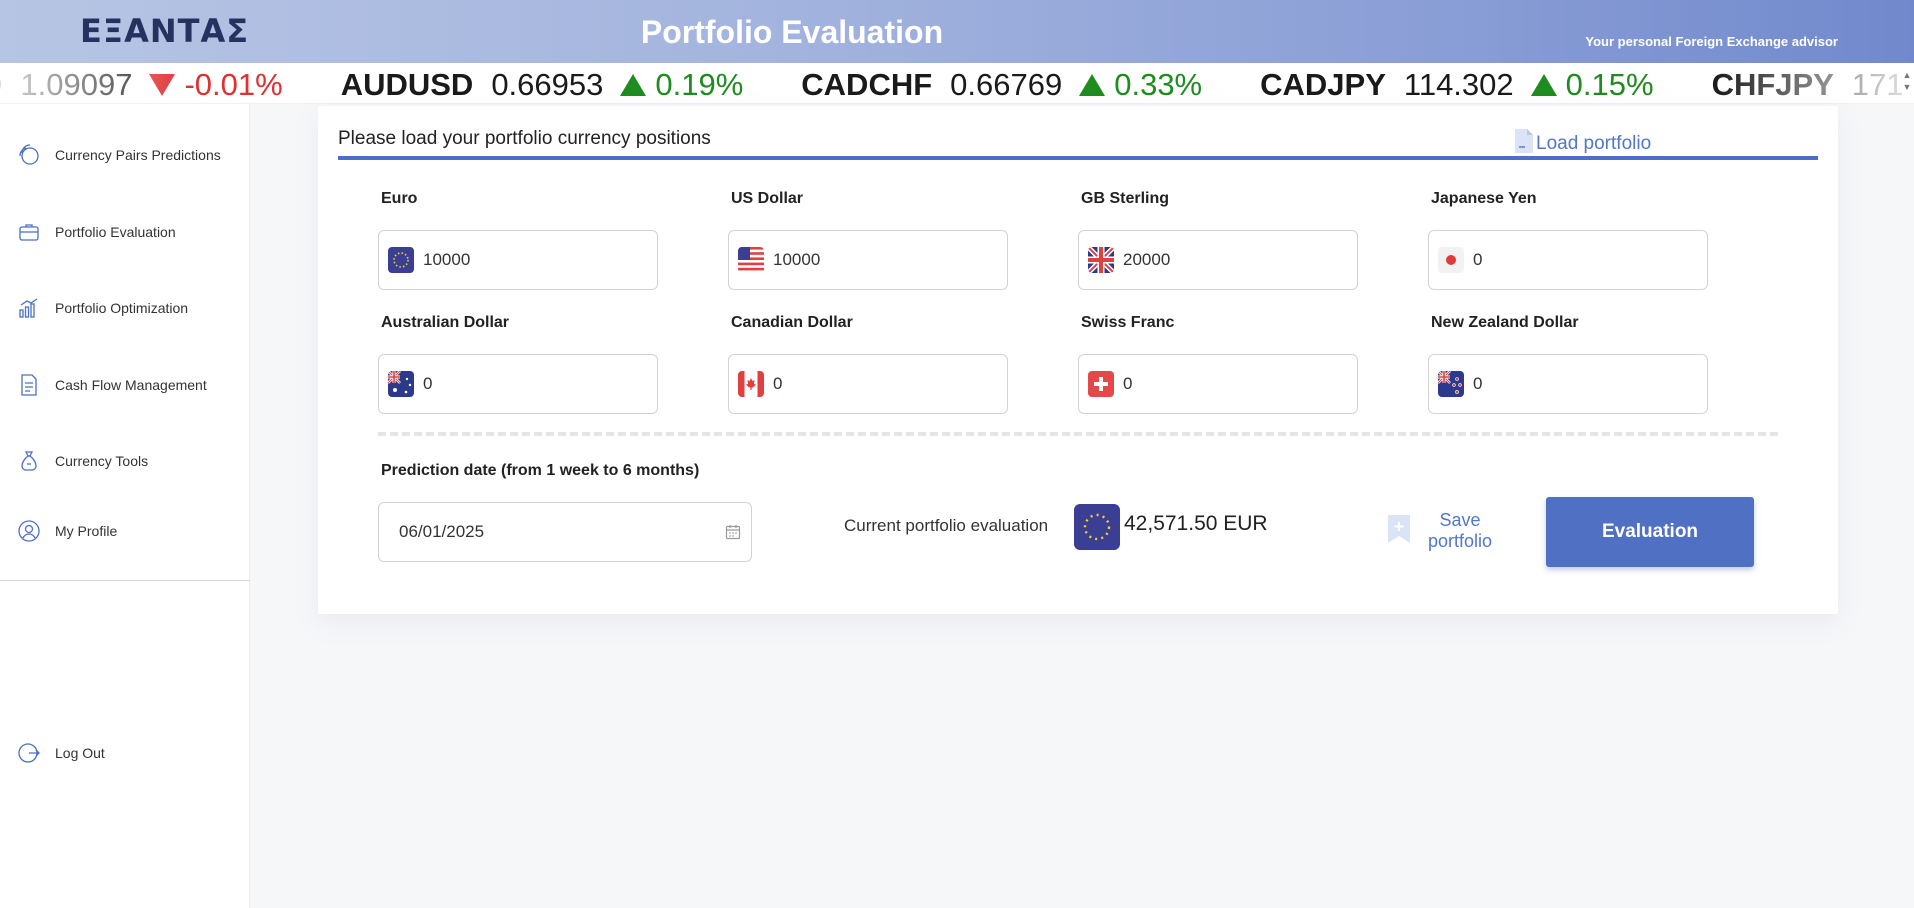 The width and height of the screenshot is (1914, 908). What do you see at coordinates (102, 461) in the screenshot?
I see `sidebar-item-label: Currency Tools` at bounding box center [102, 461].